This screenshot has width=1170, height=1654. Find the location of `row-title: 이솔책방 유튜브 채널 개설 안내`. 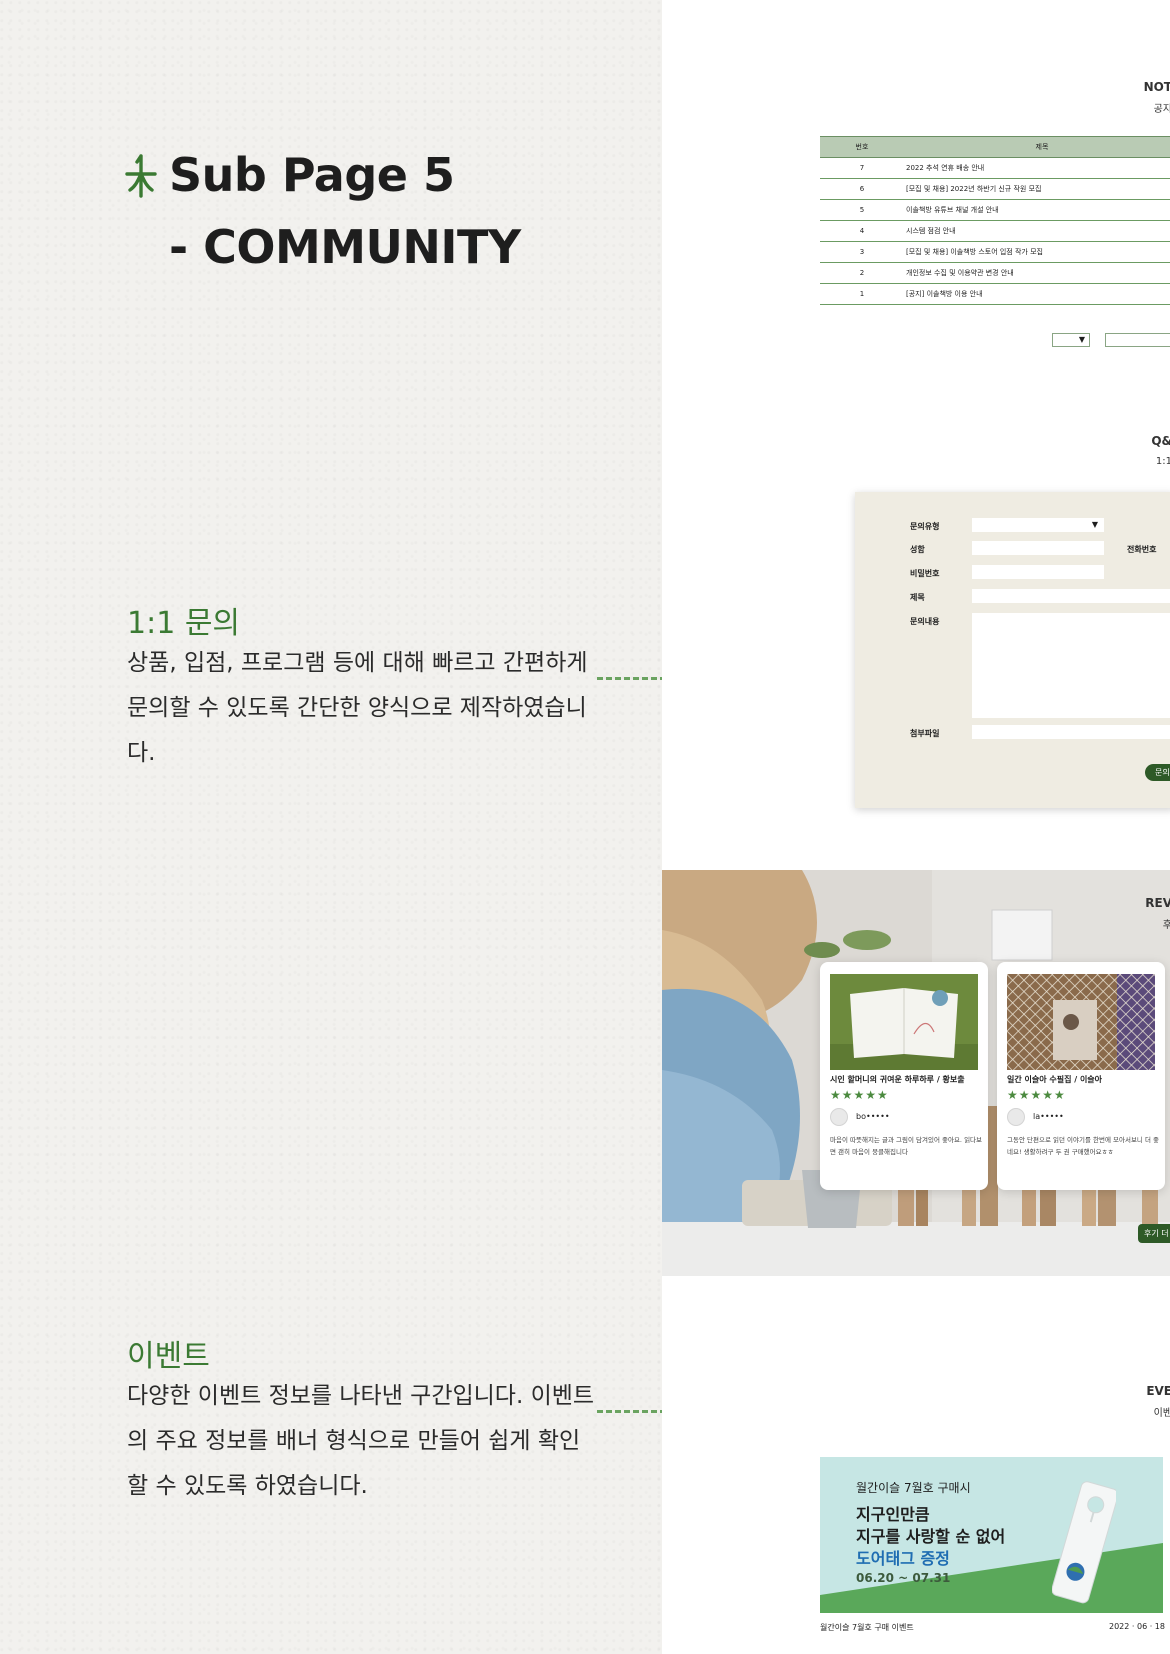

row-title: 이솔책방 유튜브 채널 개설 안내 is located at coordinates (1037, 210).